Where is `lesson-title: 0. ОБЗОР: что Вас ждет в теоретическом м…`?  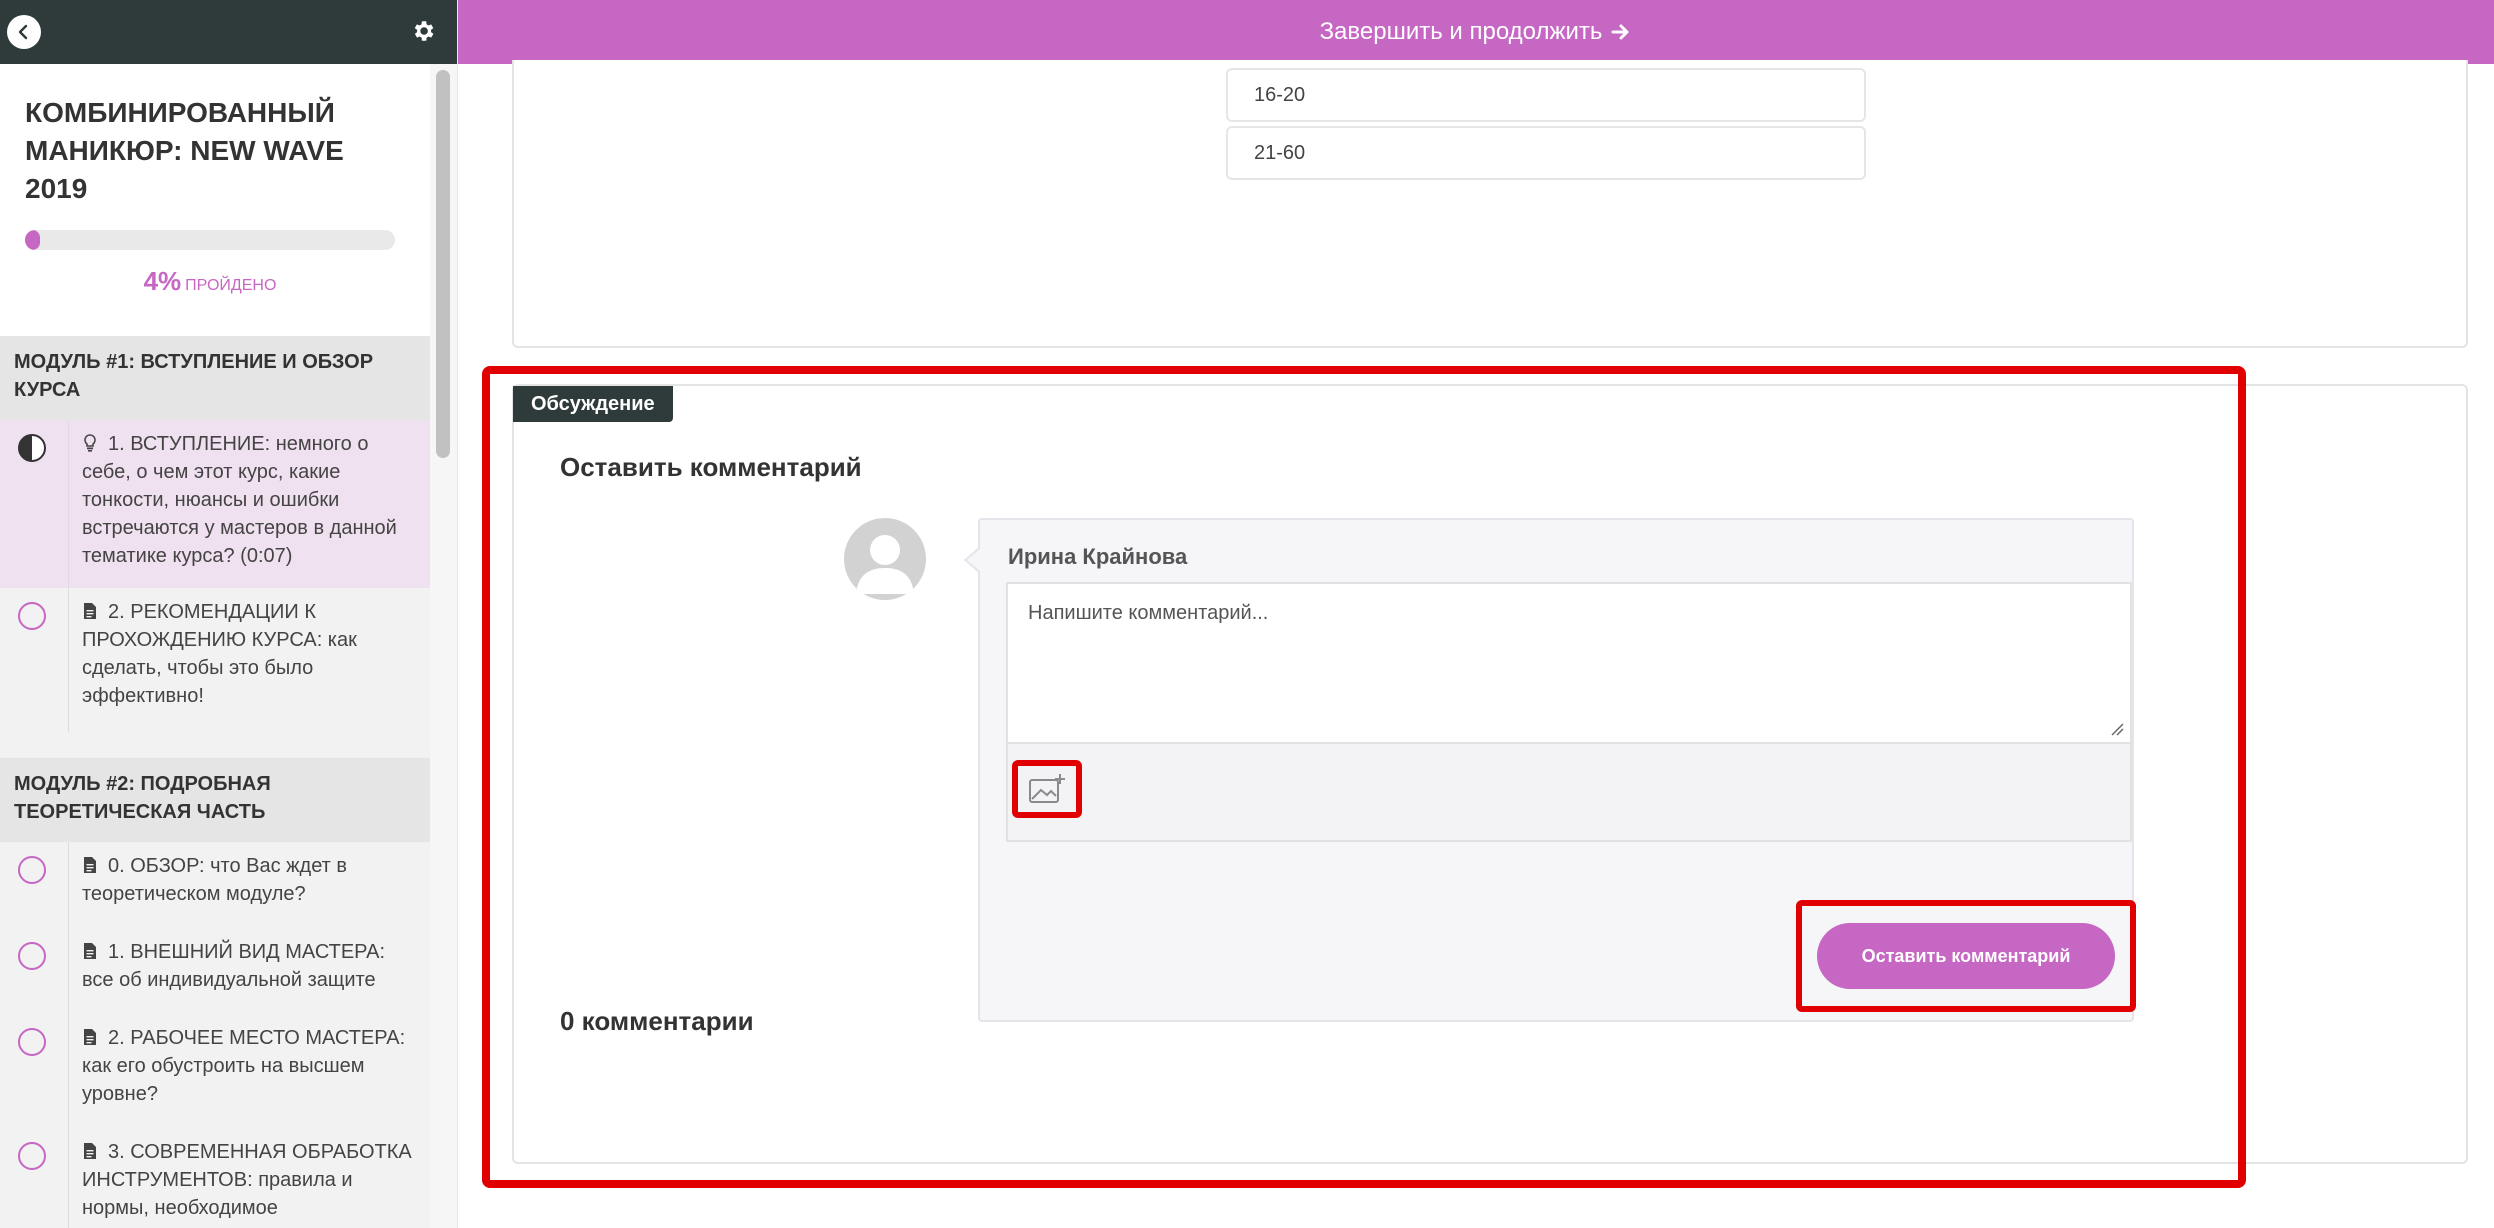 lesson-title: 0. ОБЗОР: что Вас ждет в теоретическом м… is located at coordinates (215, 880).